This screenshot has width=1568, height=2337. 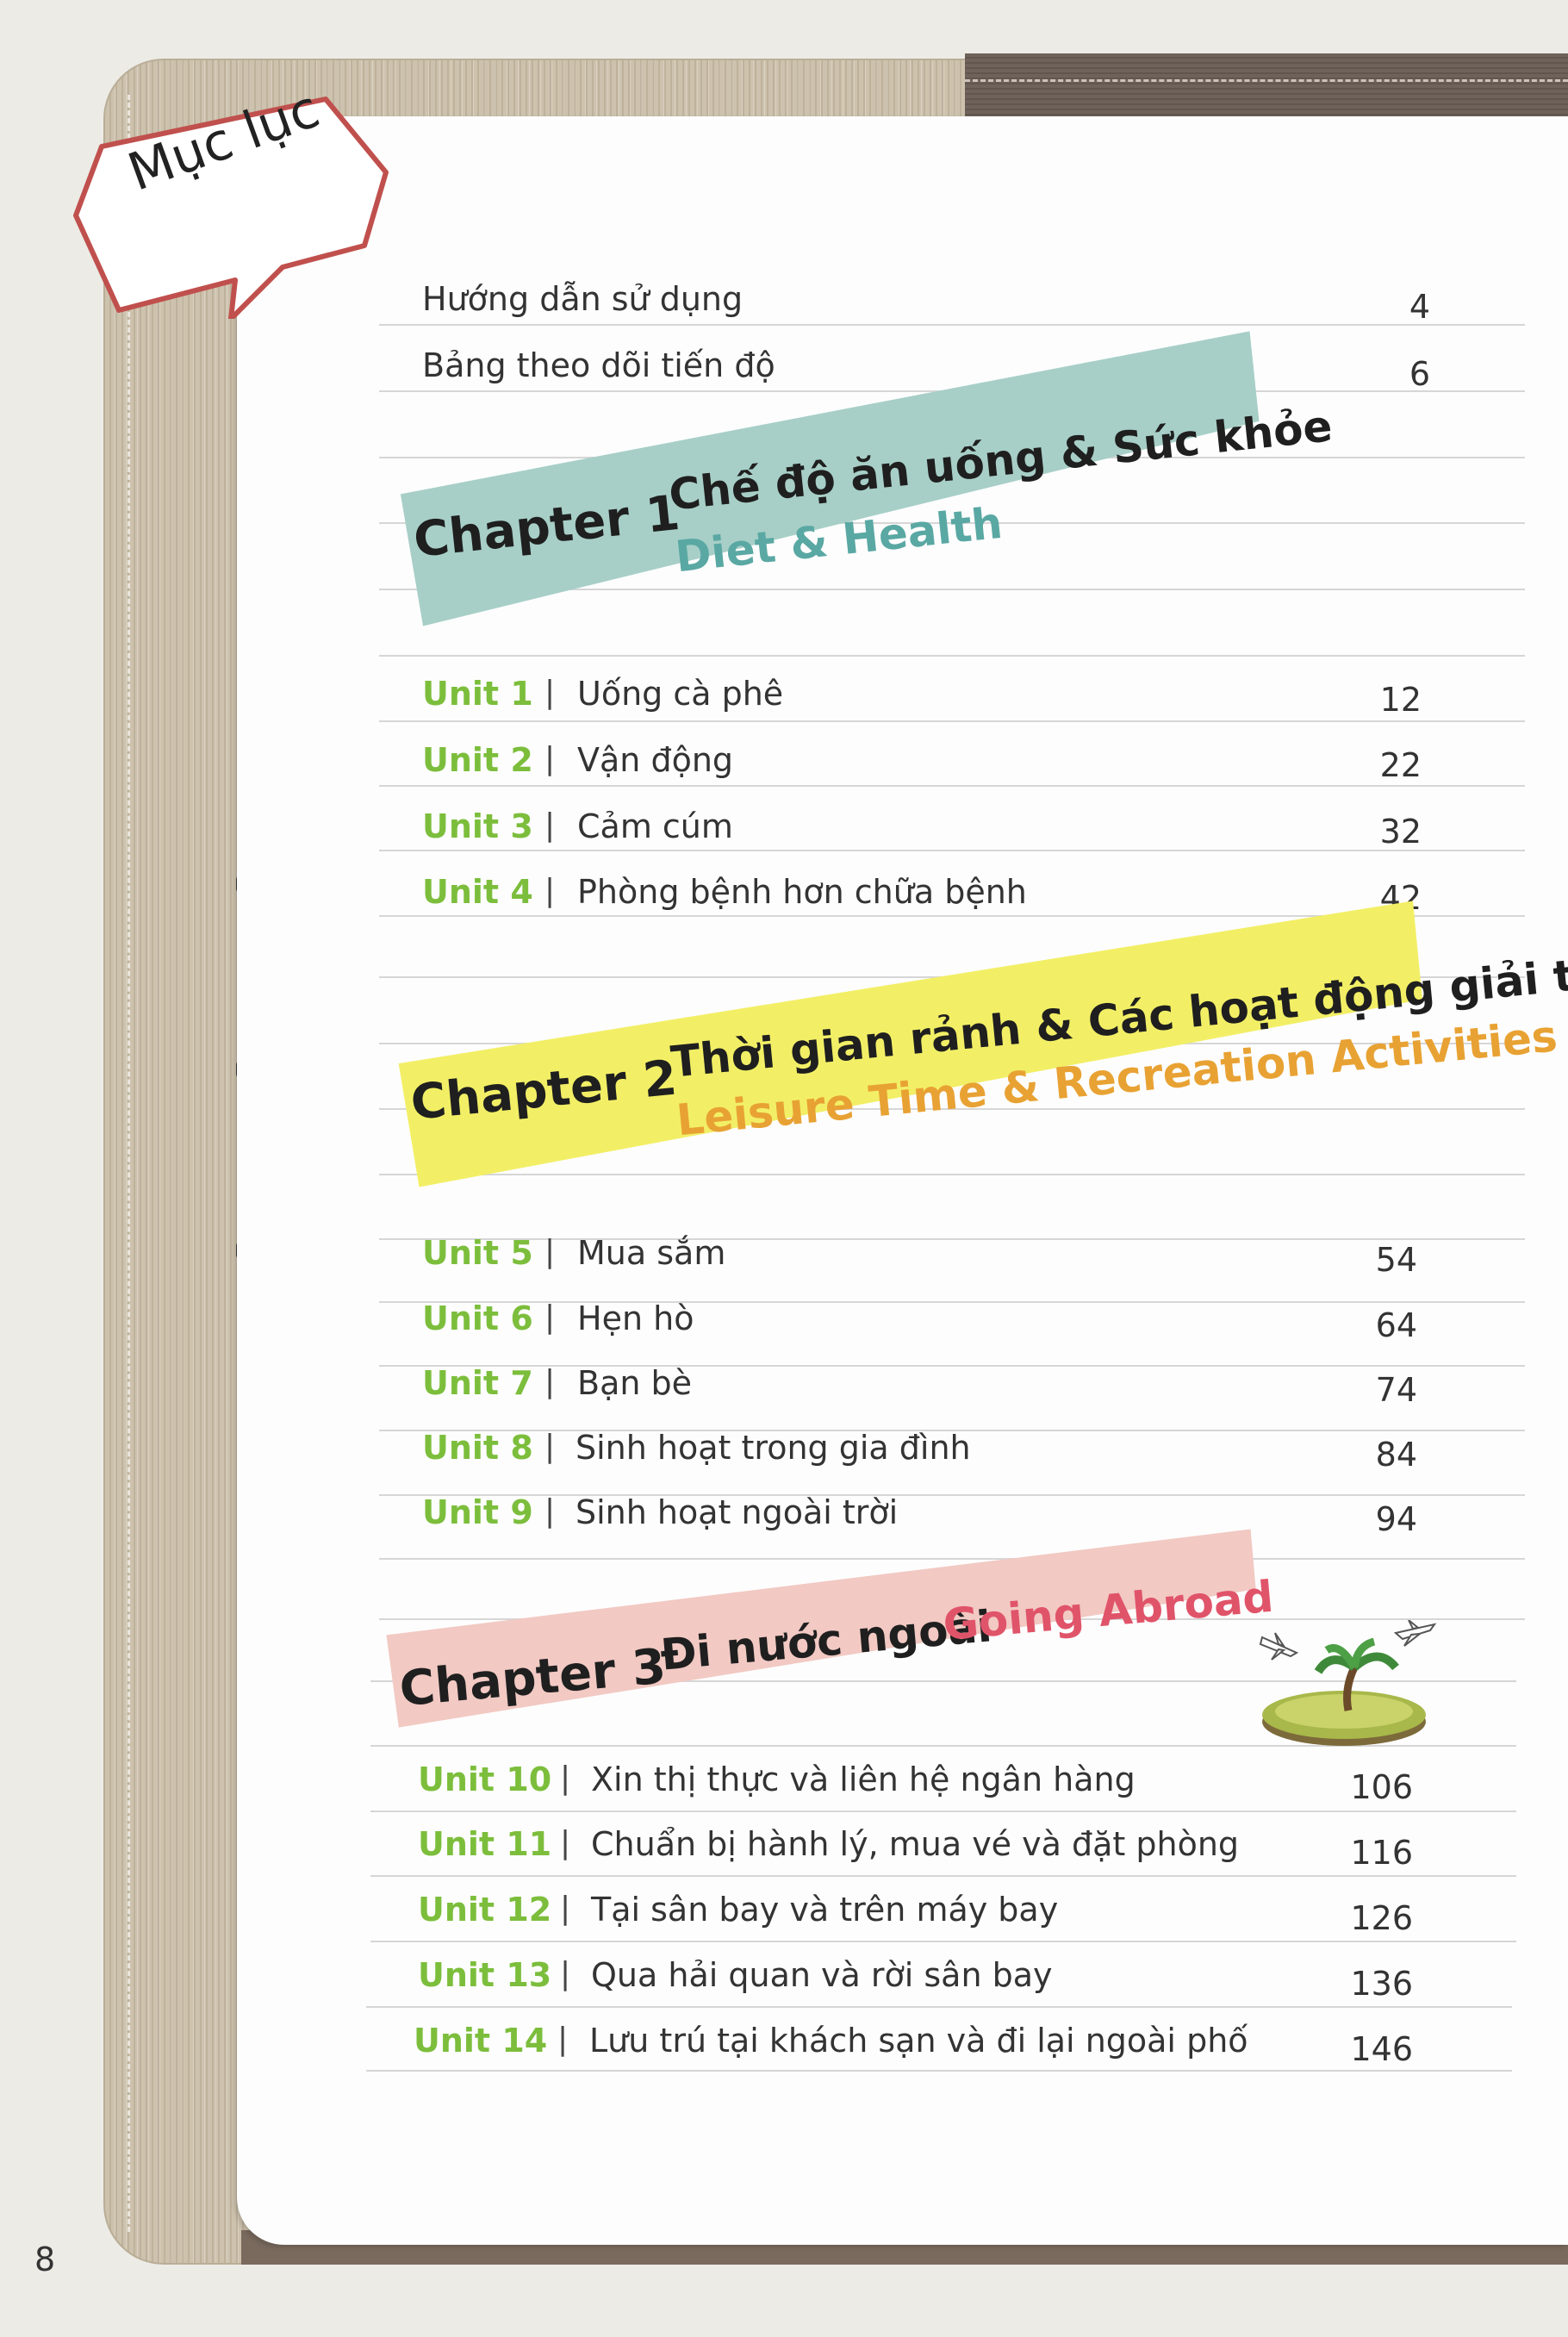 I want to click on unit-title: Cảm cúm, so click(x=655, y=826).